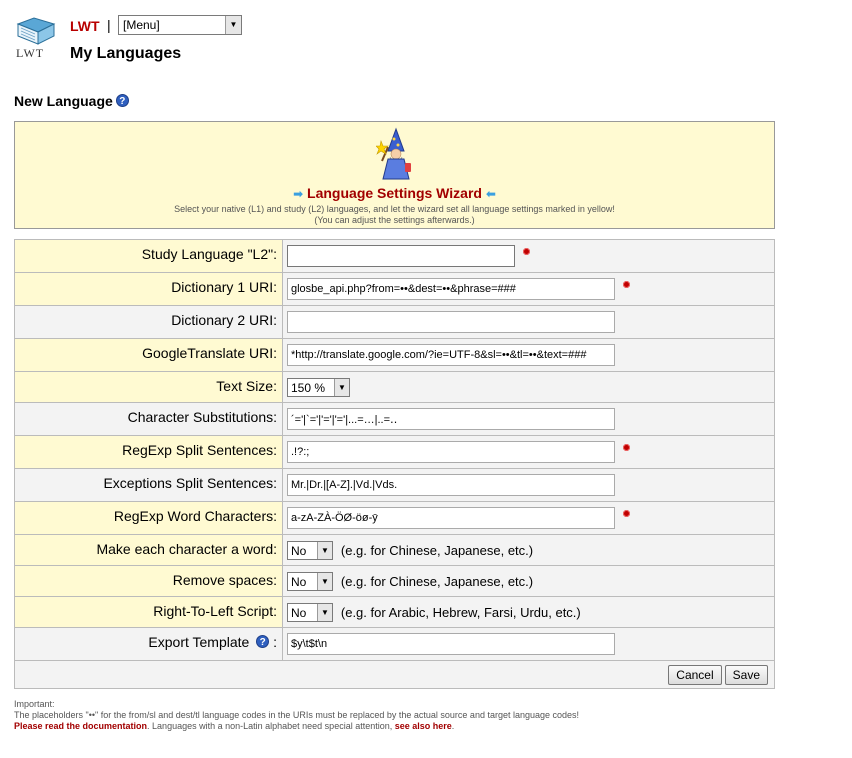 The height and width of the screenshot is (758, 852). I want to click on lwt-home-link: LWT, so click(85, 26).